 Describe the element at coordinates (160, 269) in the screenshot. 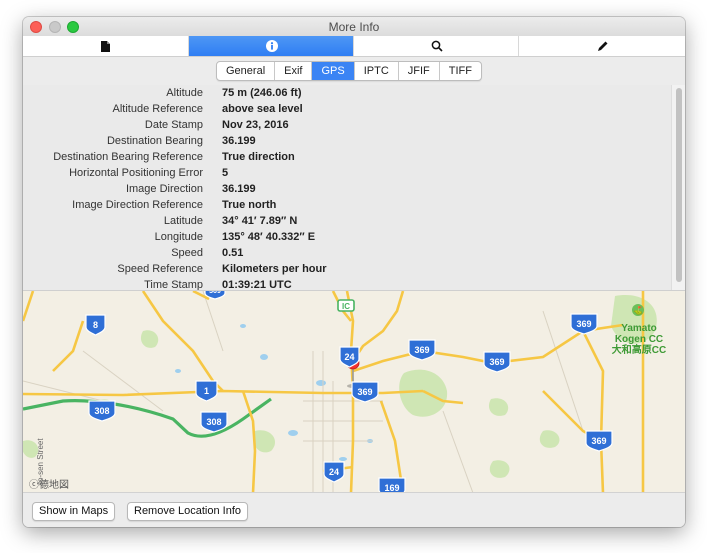

I see `gps-key: Speed Reference` at that location.